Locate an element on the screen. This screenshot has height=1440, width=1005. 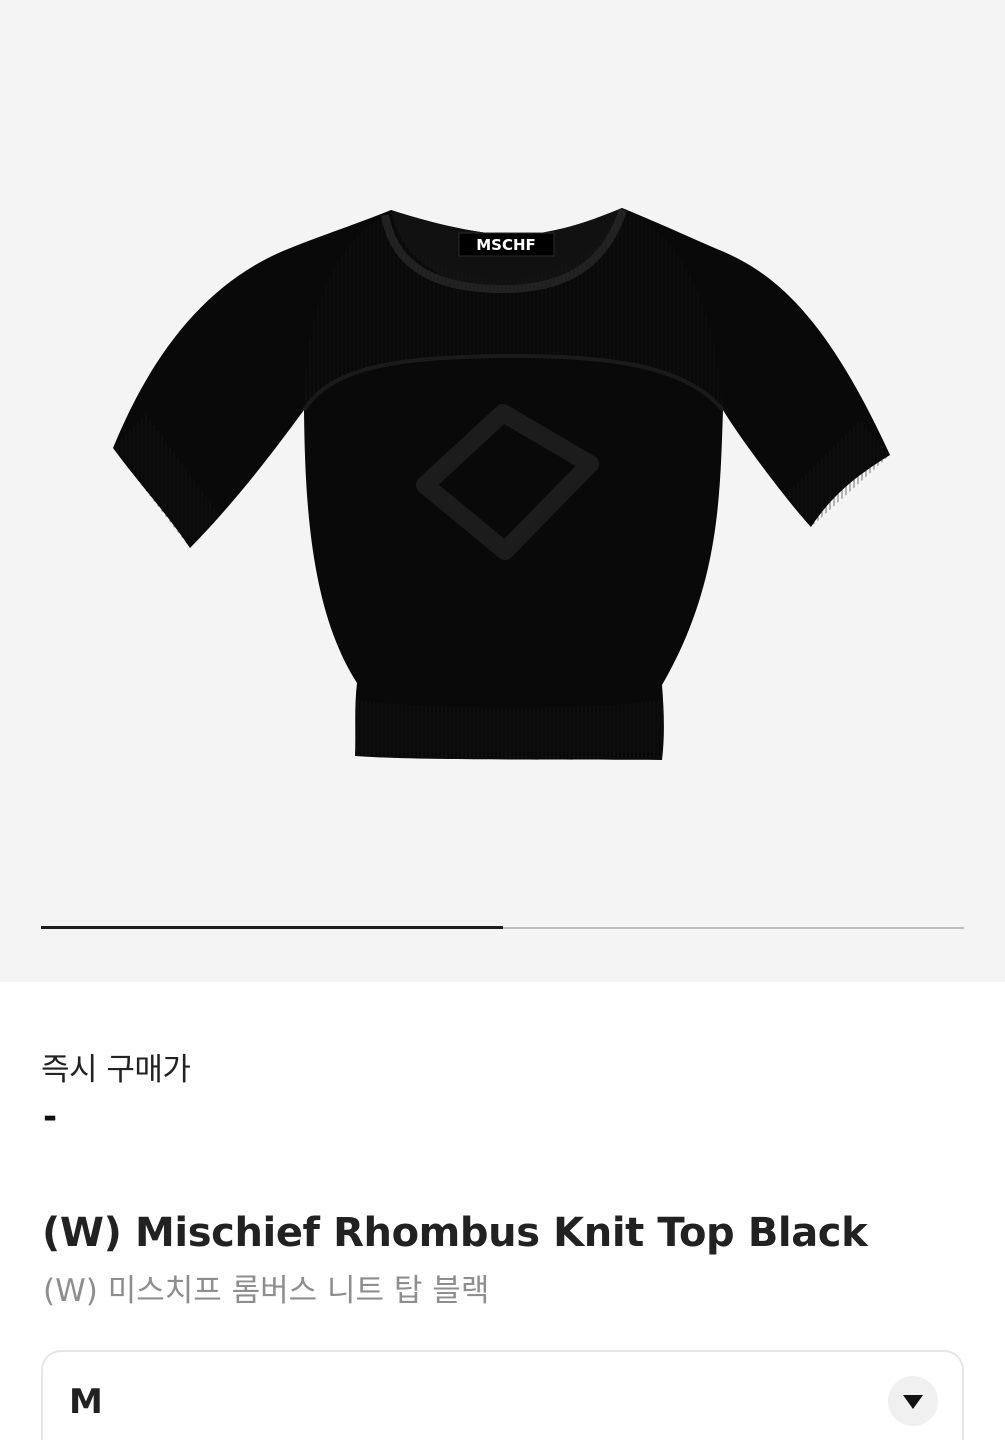
instant-buy-price-value: - is located at coordinates (50, 1117).